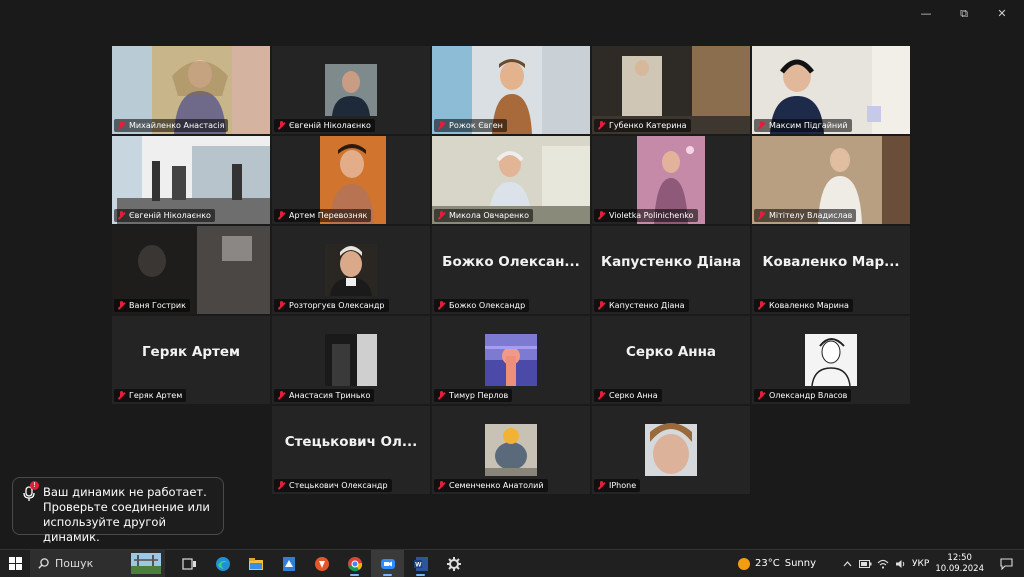 Image resolution: width=1024 pixels, height=577 pixels. Describe the element at coordinates (671, 180) in the screenshot. I see `participant-tile: Violetka Polinichenko` at that location.